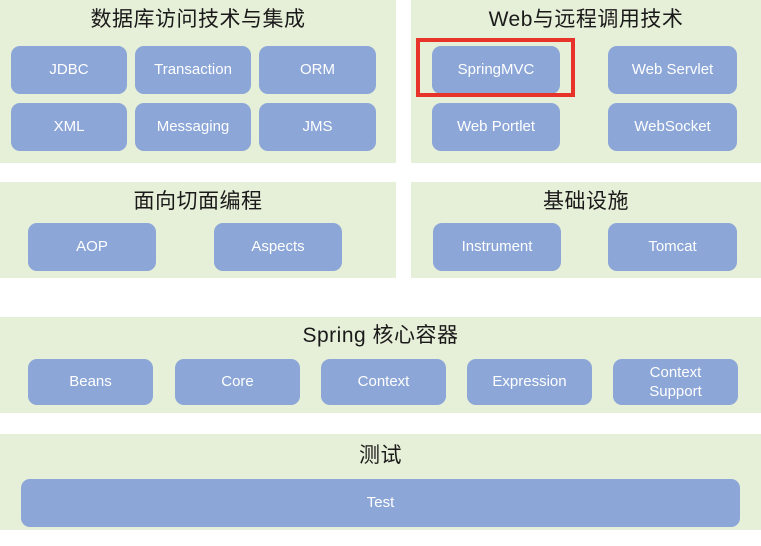  What do you see at coordinates (380, 455) in the screenshot?
I see `panel-title-test: 测试` at bounding box center [380, 455].